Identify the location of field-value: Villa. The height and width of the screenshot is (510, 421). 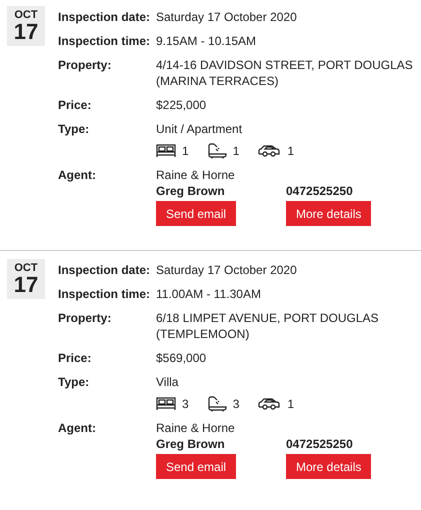
(168, 382).